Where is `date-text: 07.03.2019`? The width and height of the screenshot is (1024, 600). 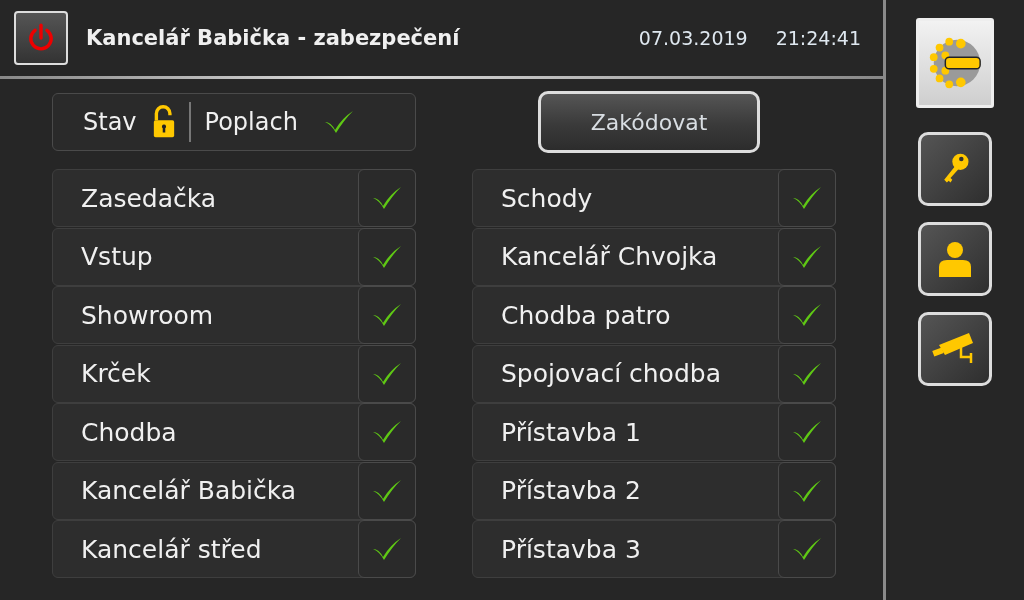 date-text: 07.03.2019 is located at coordinates (693, 38).